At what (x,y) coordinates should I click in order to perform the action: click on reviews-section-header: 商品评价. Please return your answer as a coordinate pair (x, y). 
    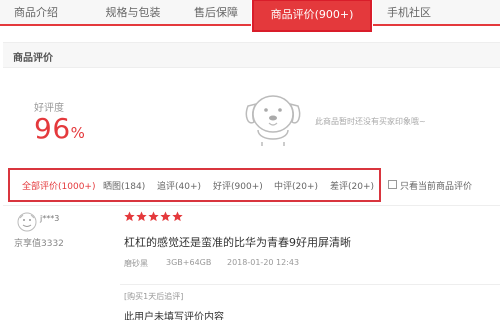
    Looking at the image, I should click on (251, 55).